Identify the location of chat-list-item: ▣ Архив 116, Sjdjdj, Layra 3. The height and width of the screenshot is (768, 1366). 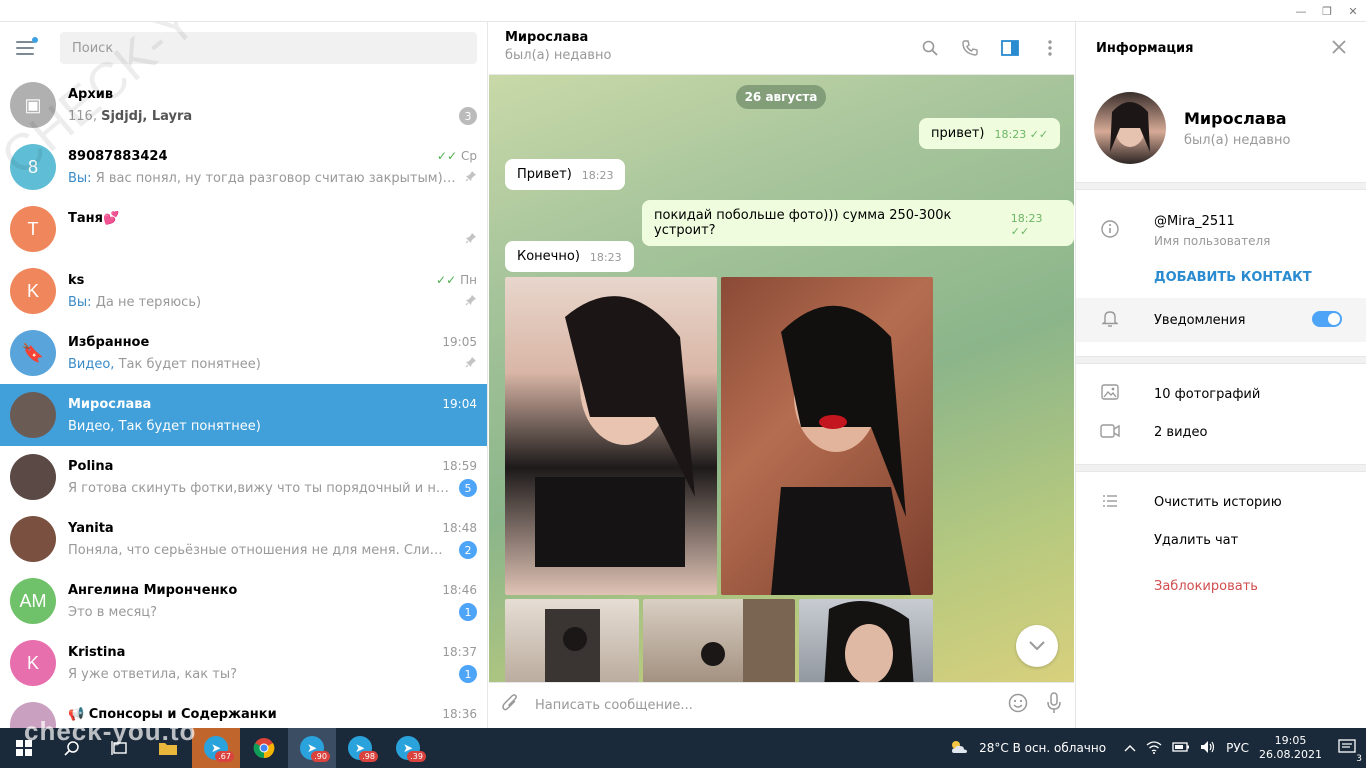
(243, 105).